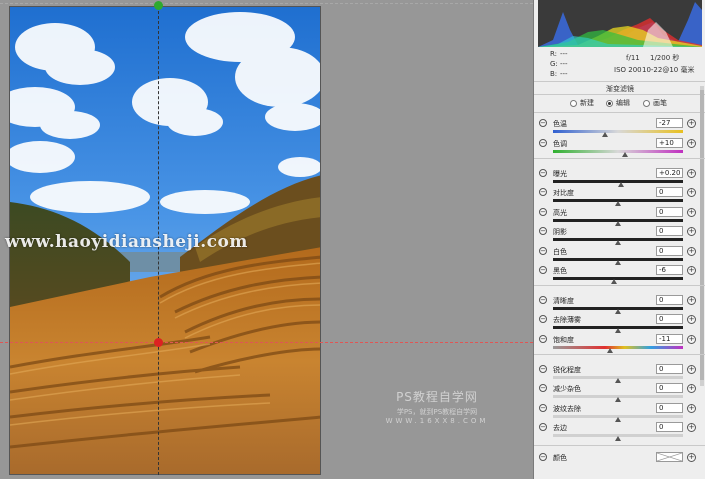  What do you see at coordinates (619, 128) in the screenshot?
I see `slider-row: − 色温 -27 +` at bounding box center [619, 128].